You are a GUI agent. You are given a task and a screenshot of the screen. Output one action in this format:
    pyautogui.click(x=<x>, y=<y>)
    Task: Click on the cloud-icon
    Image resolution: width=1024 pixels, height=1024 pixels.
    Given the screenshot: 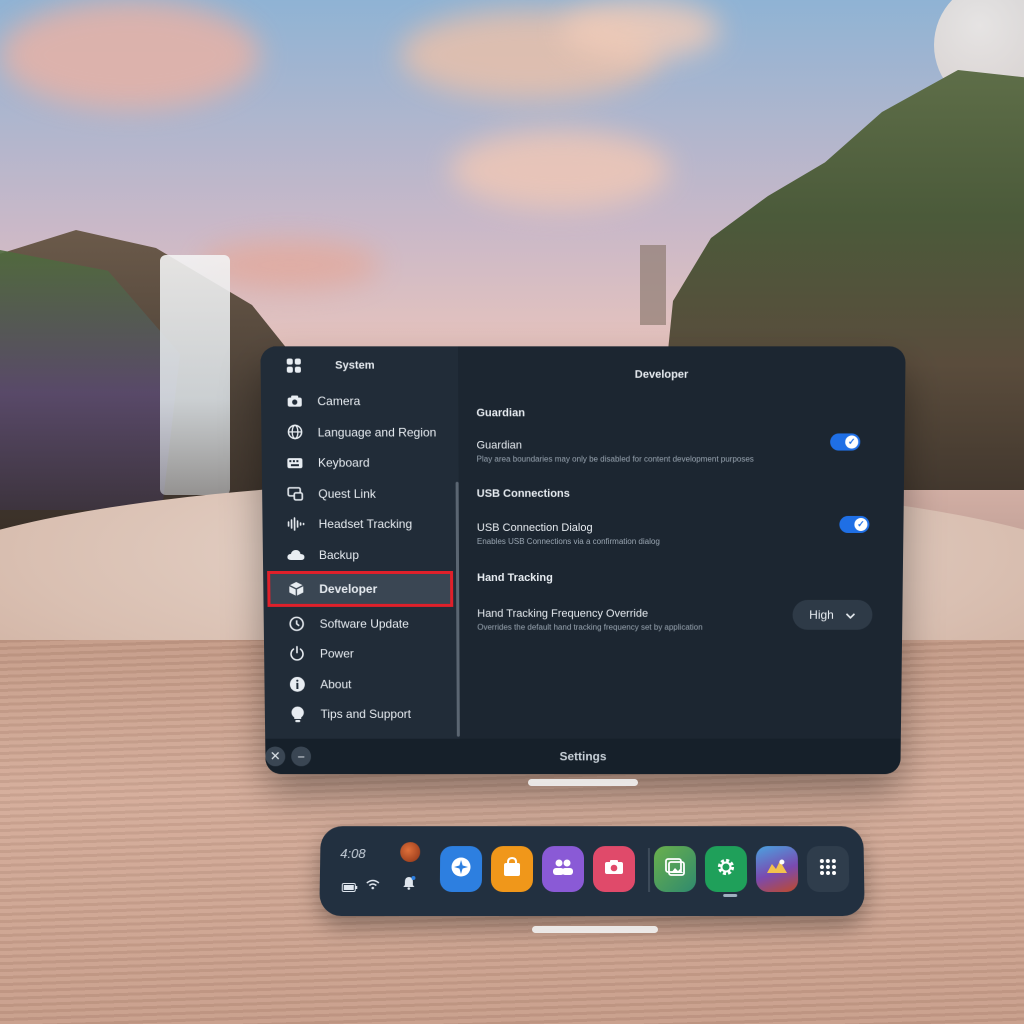 What is the action you would take?
    pyautogui.click(x=296, y=554)
    